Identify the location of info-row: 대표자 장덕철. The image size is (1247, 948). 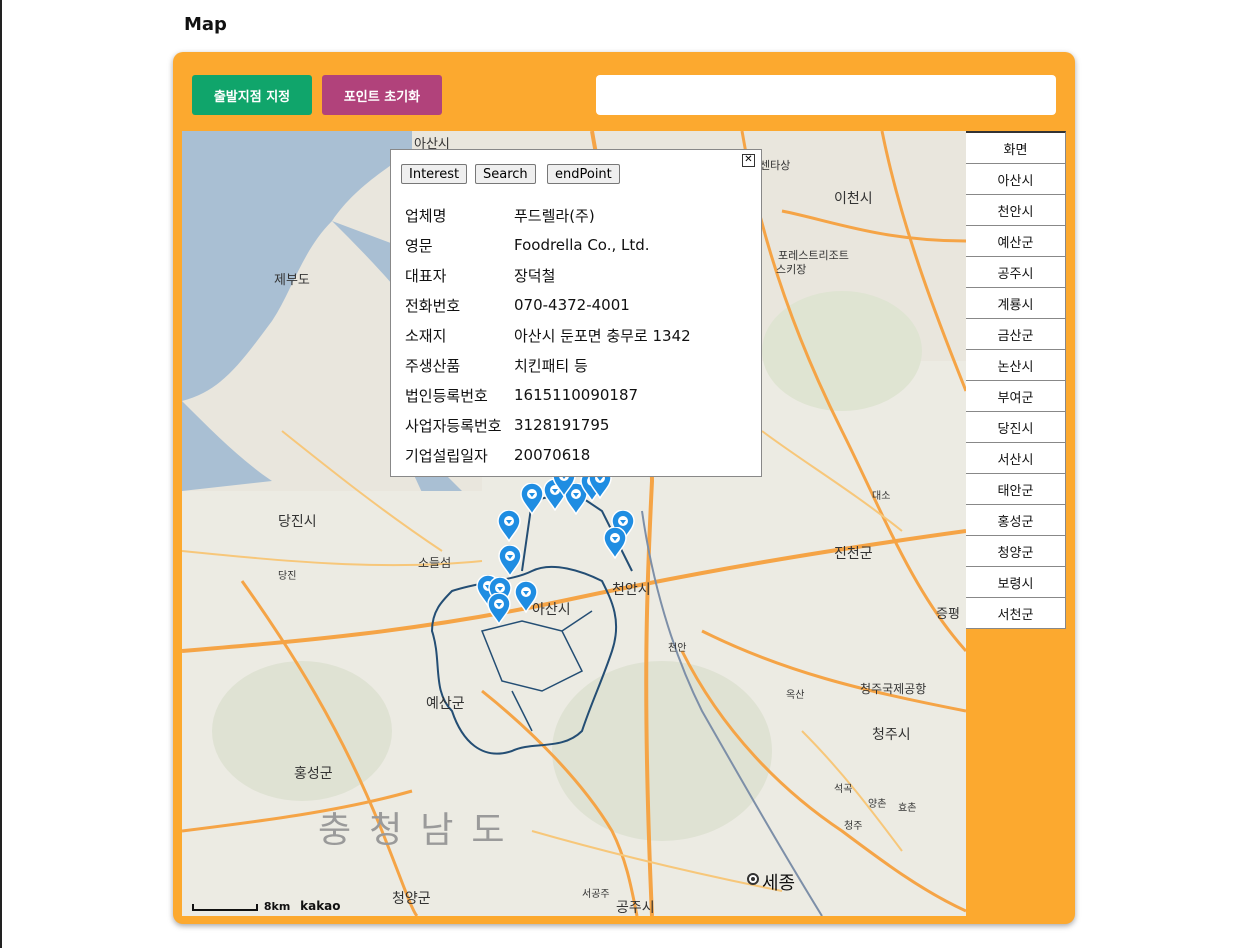
(548, 275).